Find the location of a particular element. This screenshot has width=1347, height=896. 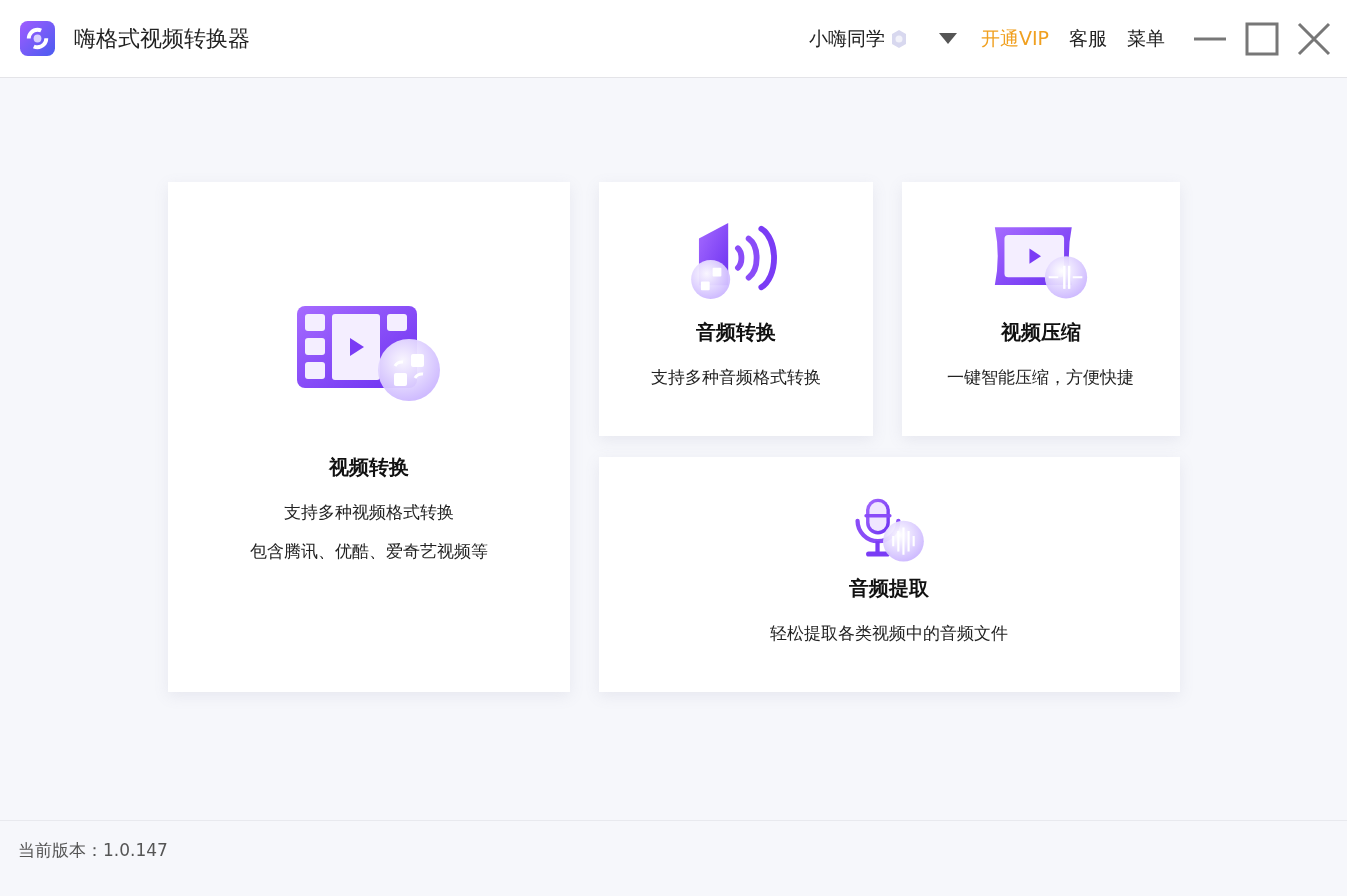

menu-link: 菜单 is located at coordinates (1146, 38).